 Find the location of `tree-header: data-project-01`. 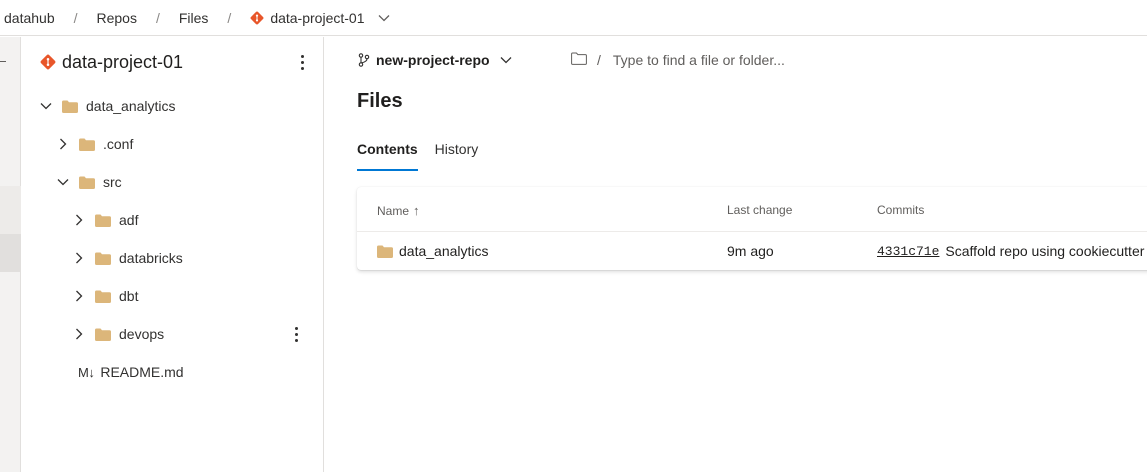

tree-header: data-project-01 is located at coordinates (178, 62).